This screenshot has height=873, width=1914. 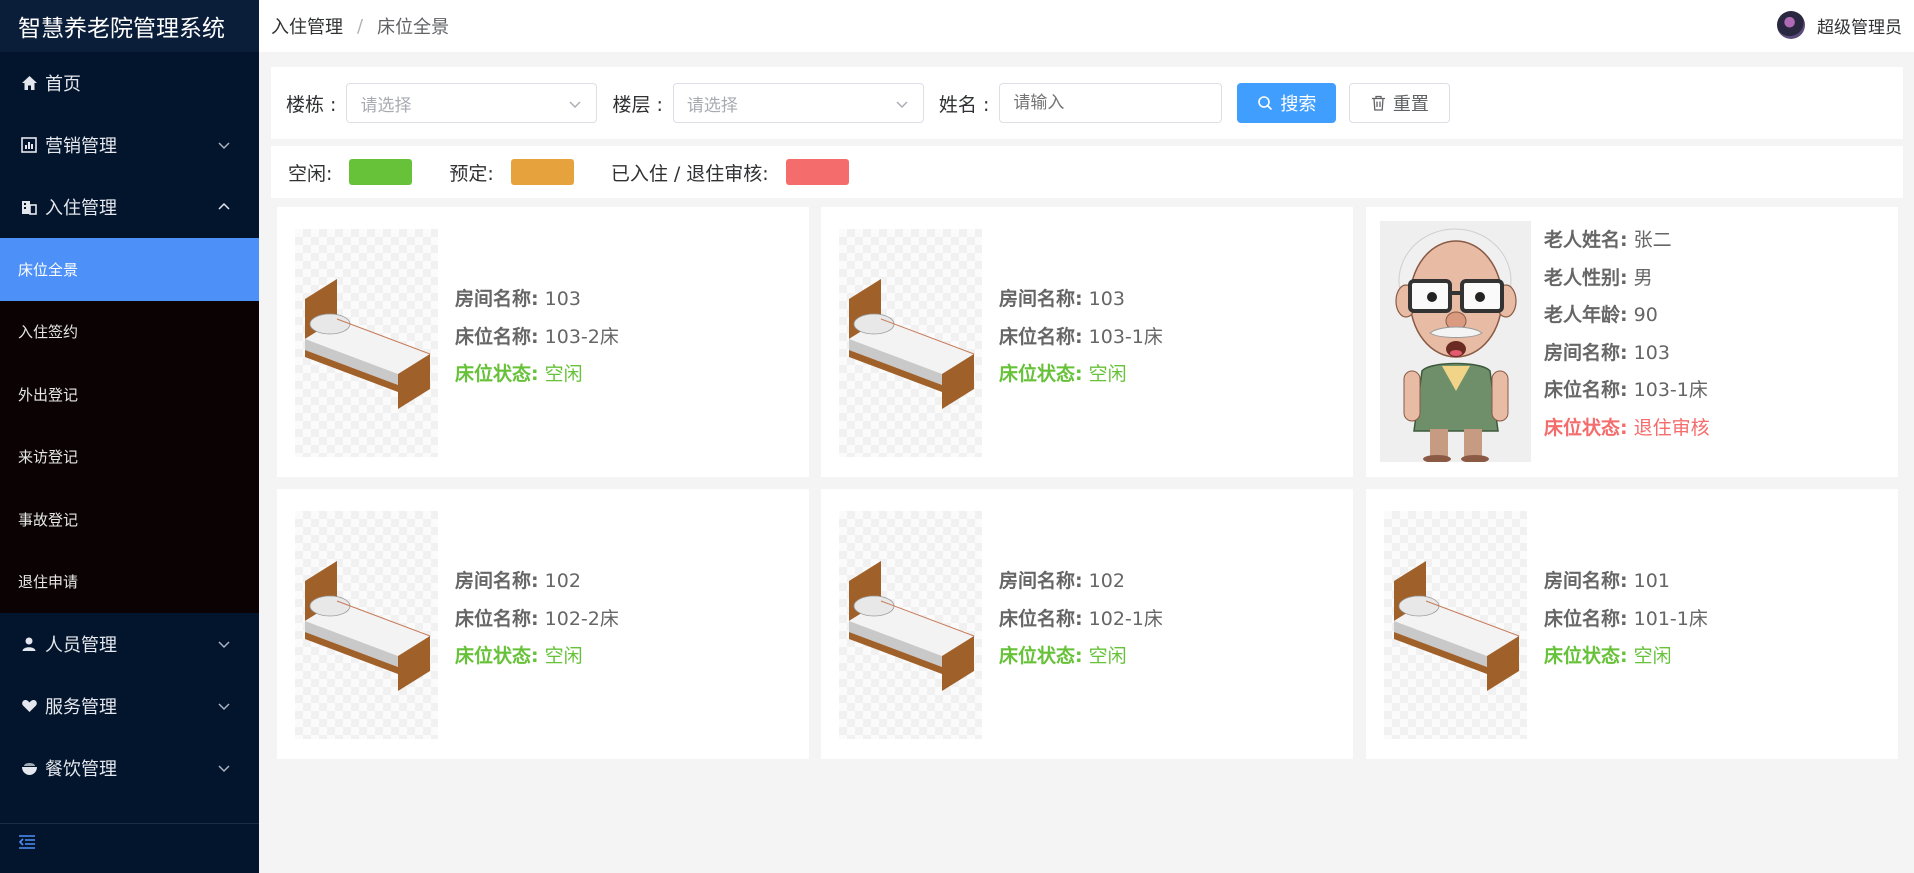 I want to click on floor-label: 楼层 :, so click(x=637, y=104).